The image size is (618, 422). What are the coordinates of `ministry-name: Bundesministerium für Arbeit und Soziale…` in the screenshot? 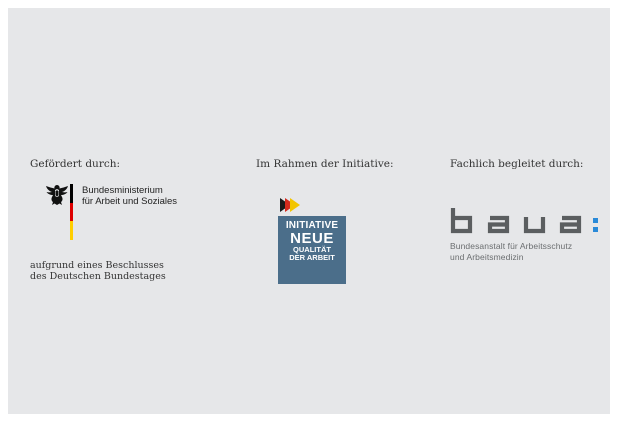 It's located at (129, 196).